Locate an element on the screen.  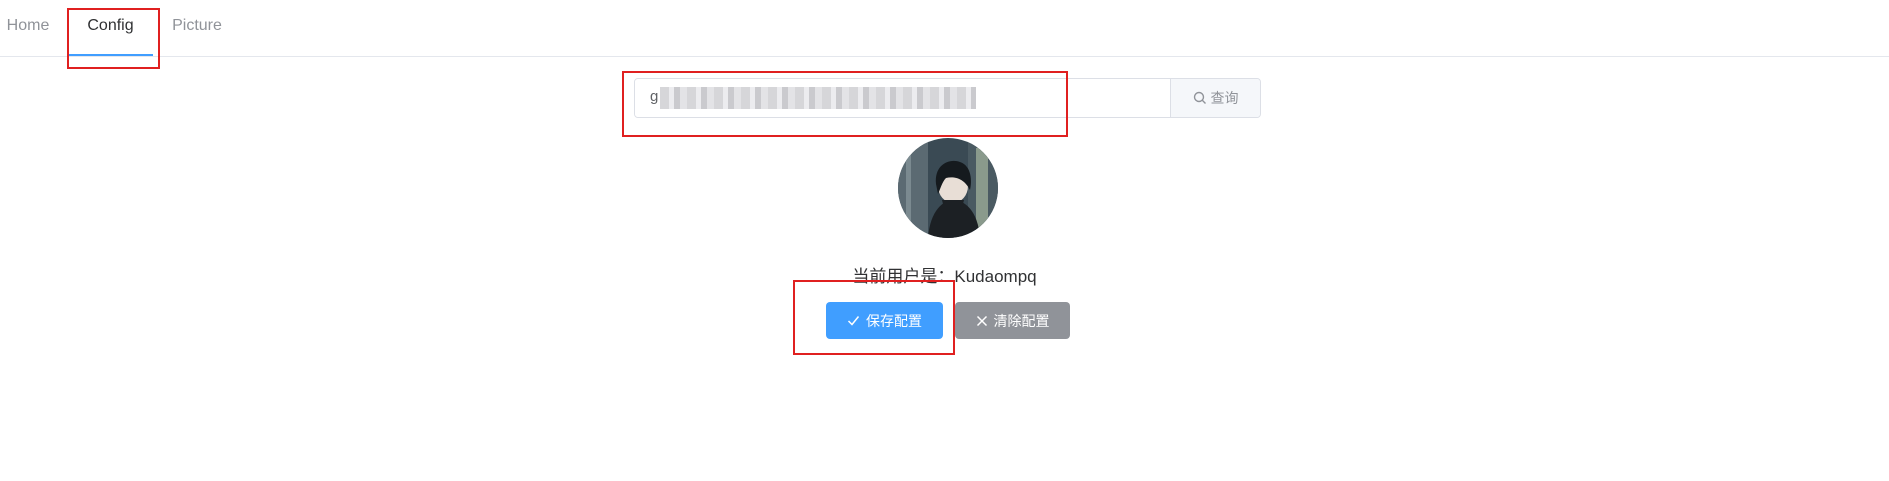
clear-config-button: 清除配置 is located at coordinates (1012, 320).